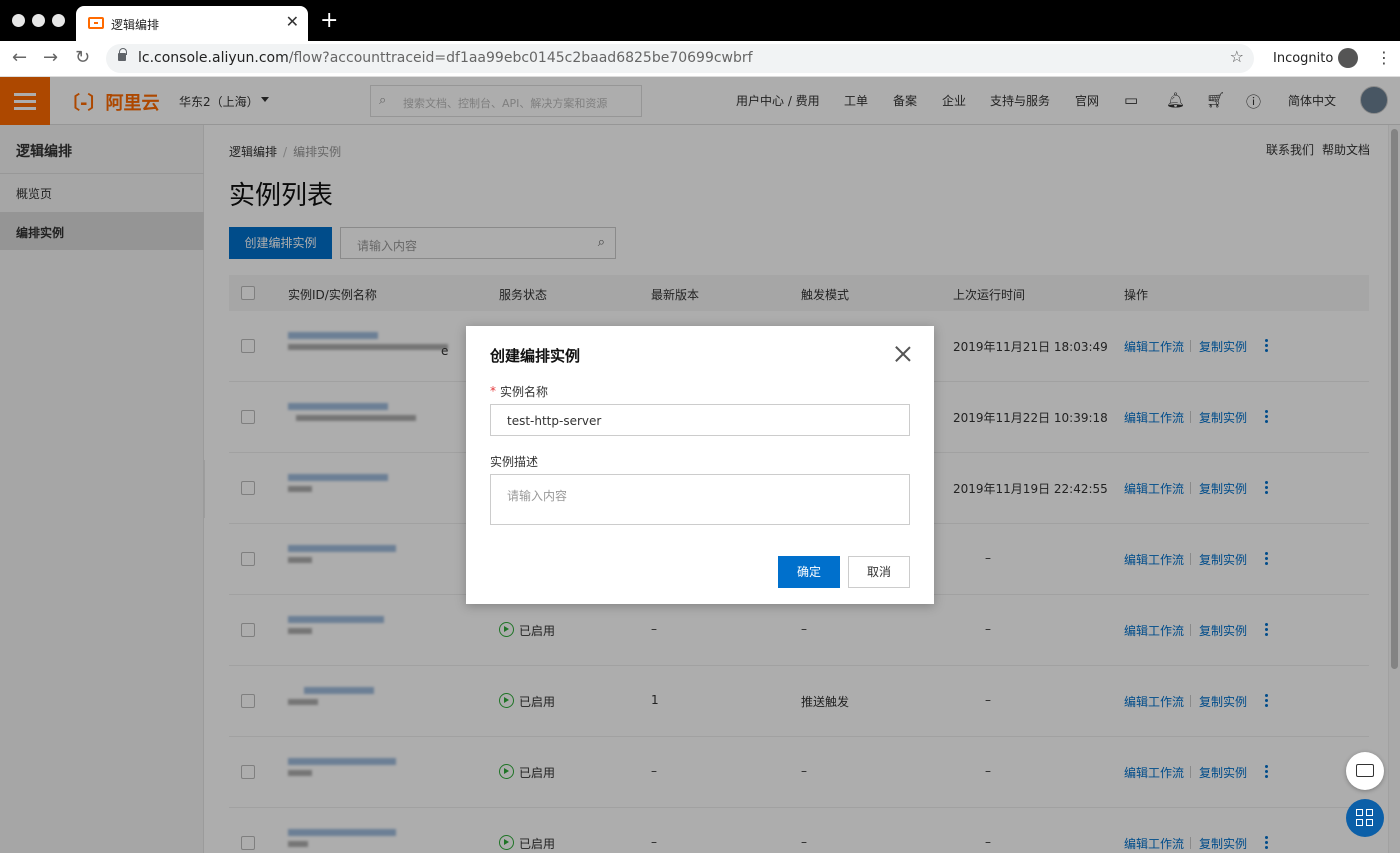  Describe the element at coordinates (879, 572) in the screenshot. I see `cancel-button: 取消` at that location.